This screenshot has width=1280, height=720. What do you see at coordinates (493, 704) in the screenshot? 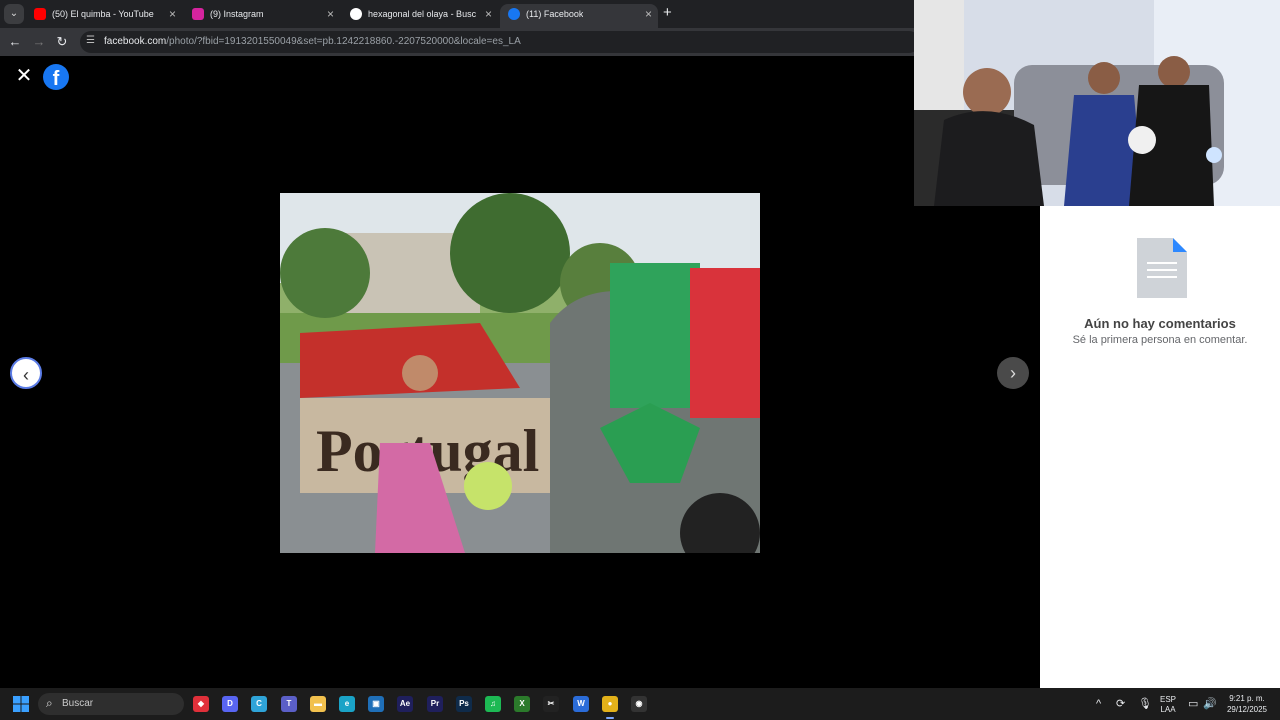
I see `spotify-icon: ♫` at bounding box center [493, 704].